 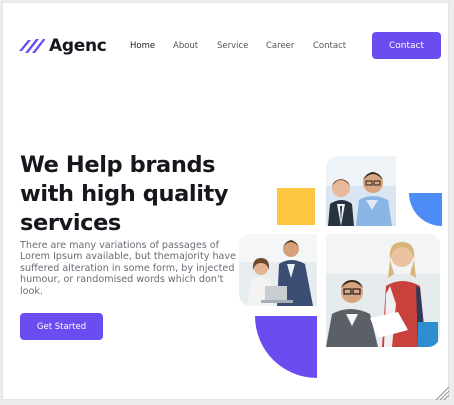 I want to click on nav-home: Home, so click(x=142, y=46).